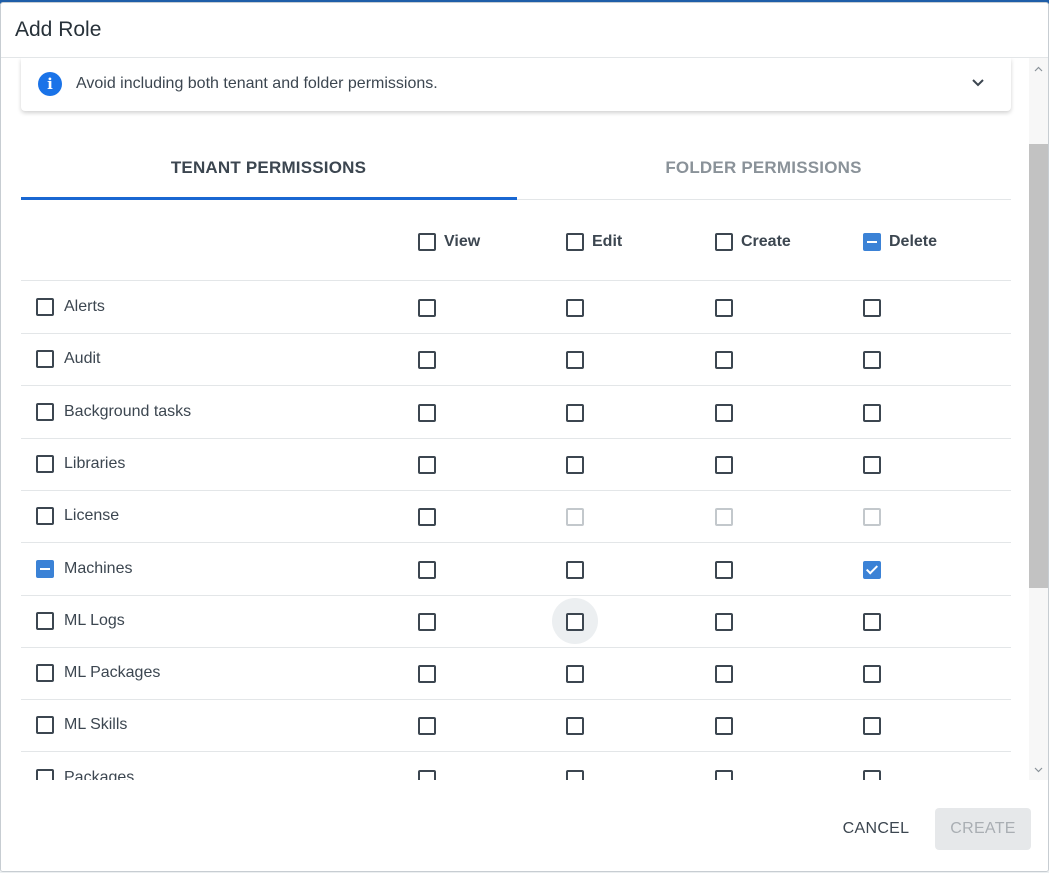 The width and height of the screenshot is (1049, 873). What do you see at coordinates (524, 825) in the screenshot?
I see `dialog-footer: CANCEL CREATE` at bounding box center [524, 825].